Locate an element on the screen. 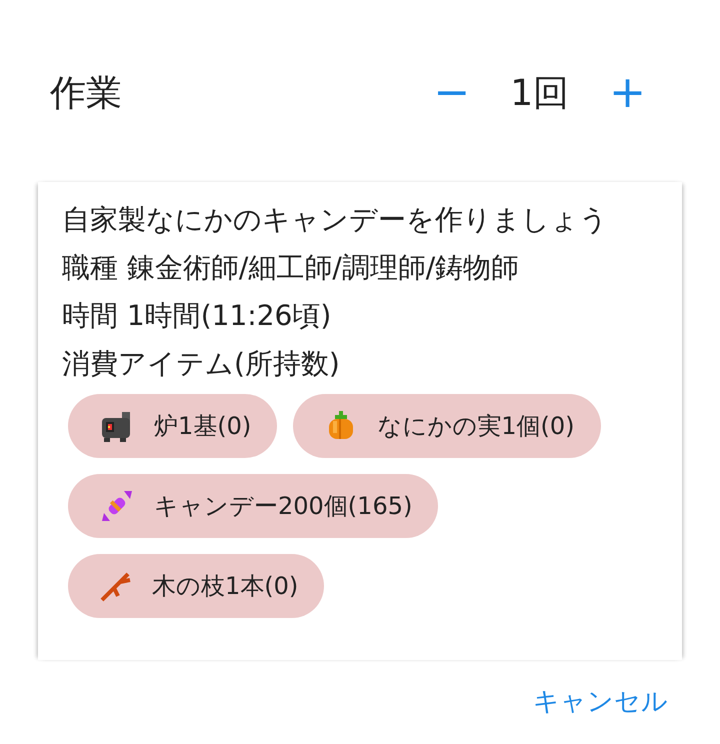 The height and width of the screenshot is (744, 720). items-heading: 消費アイテム(所持数) is located at coordinates (201, 364).